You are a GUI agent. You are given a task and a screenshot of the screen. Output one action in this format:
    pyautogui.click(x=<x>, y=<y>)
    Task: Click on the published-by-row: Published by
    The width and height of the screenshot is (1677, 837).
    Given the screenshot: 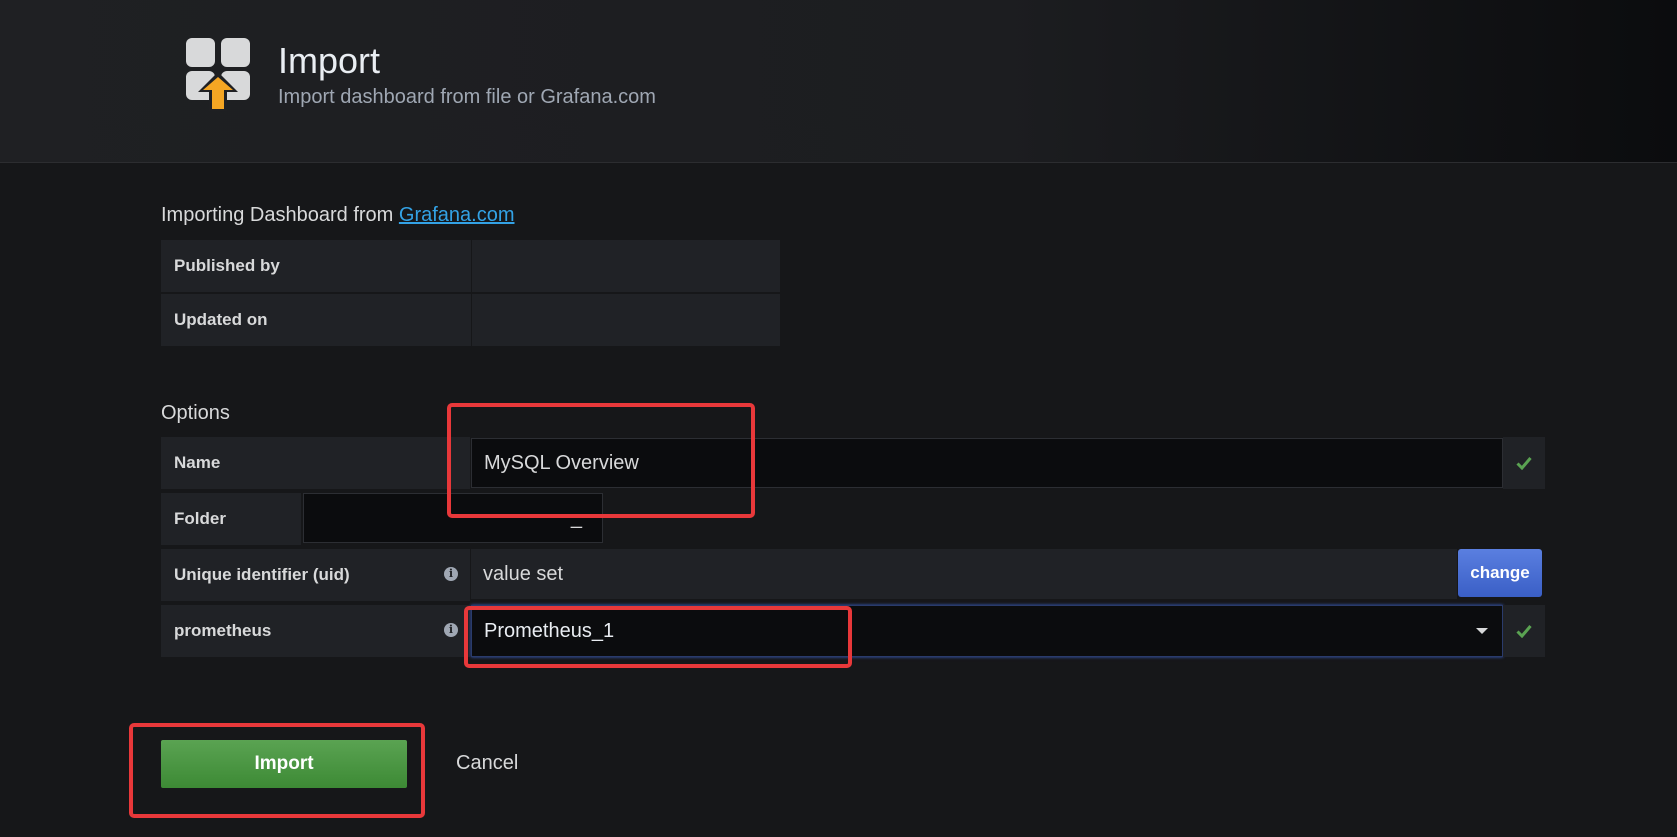 What is the action you would take?
    pyautogui.click(x=470, y=266)
    